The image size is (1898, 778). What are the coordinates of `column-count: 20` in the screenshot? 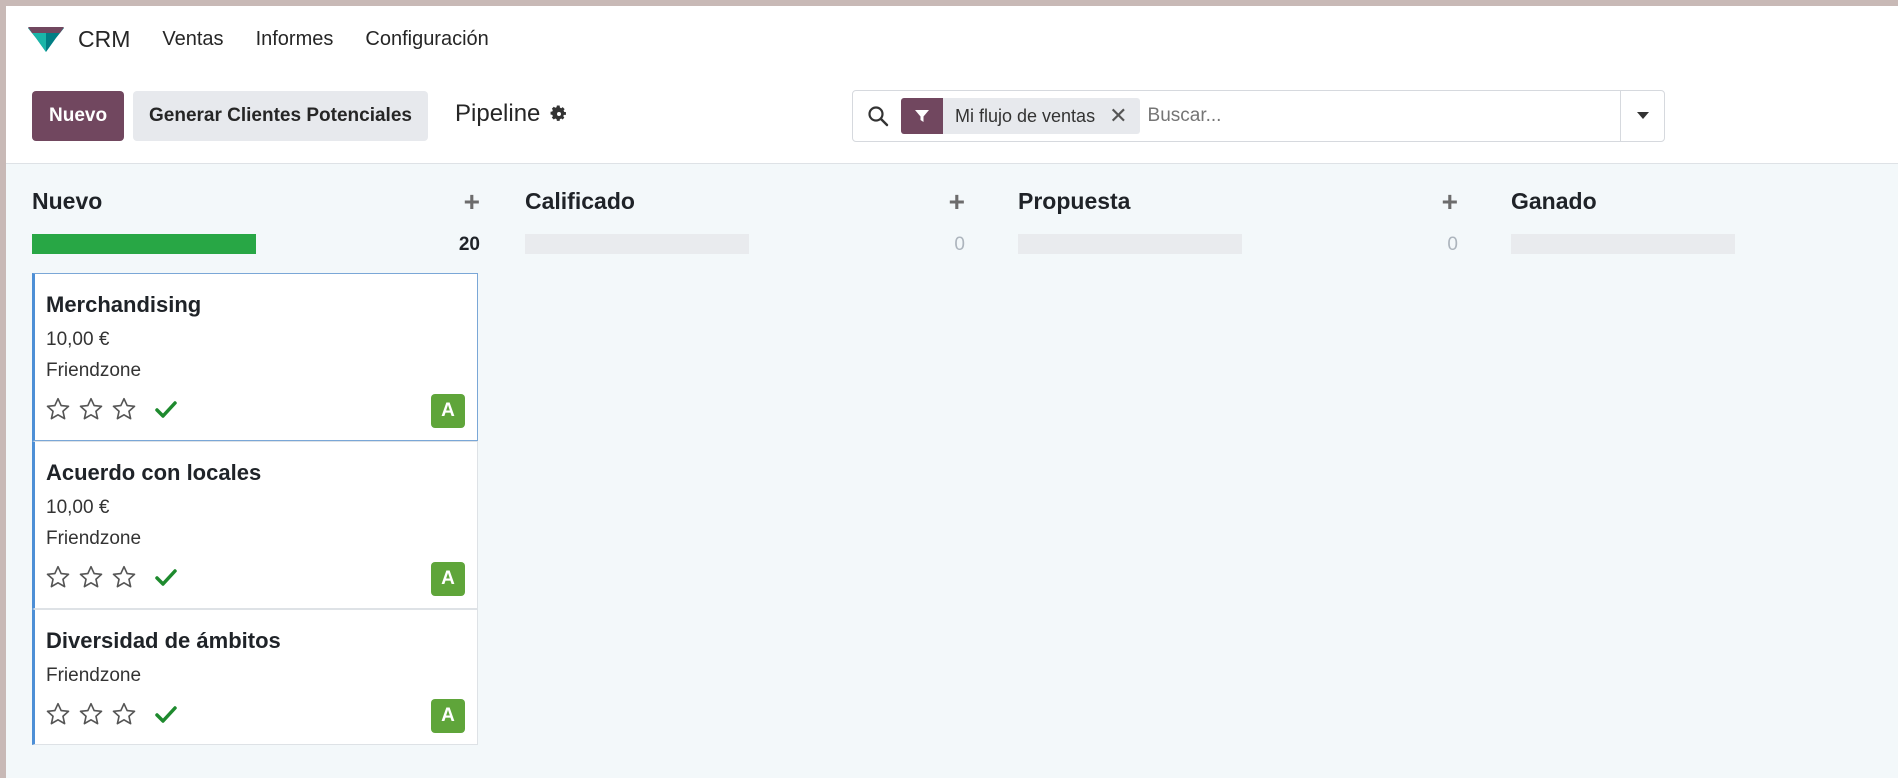 It's located at (469, 244).